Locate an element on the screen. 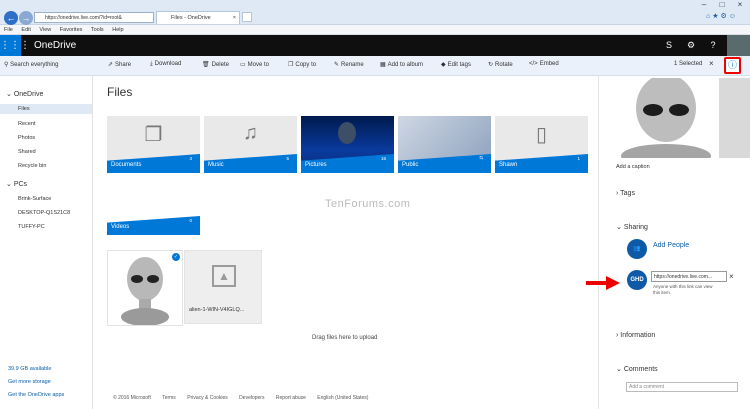 The image size is (750, 409). comments-section: ⌄ Comments is located at coordinates (637, 369).